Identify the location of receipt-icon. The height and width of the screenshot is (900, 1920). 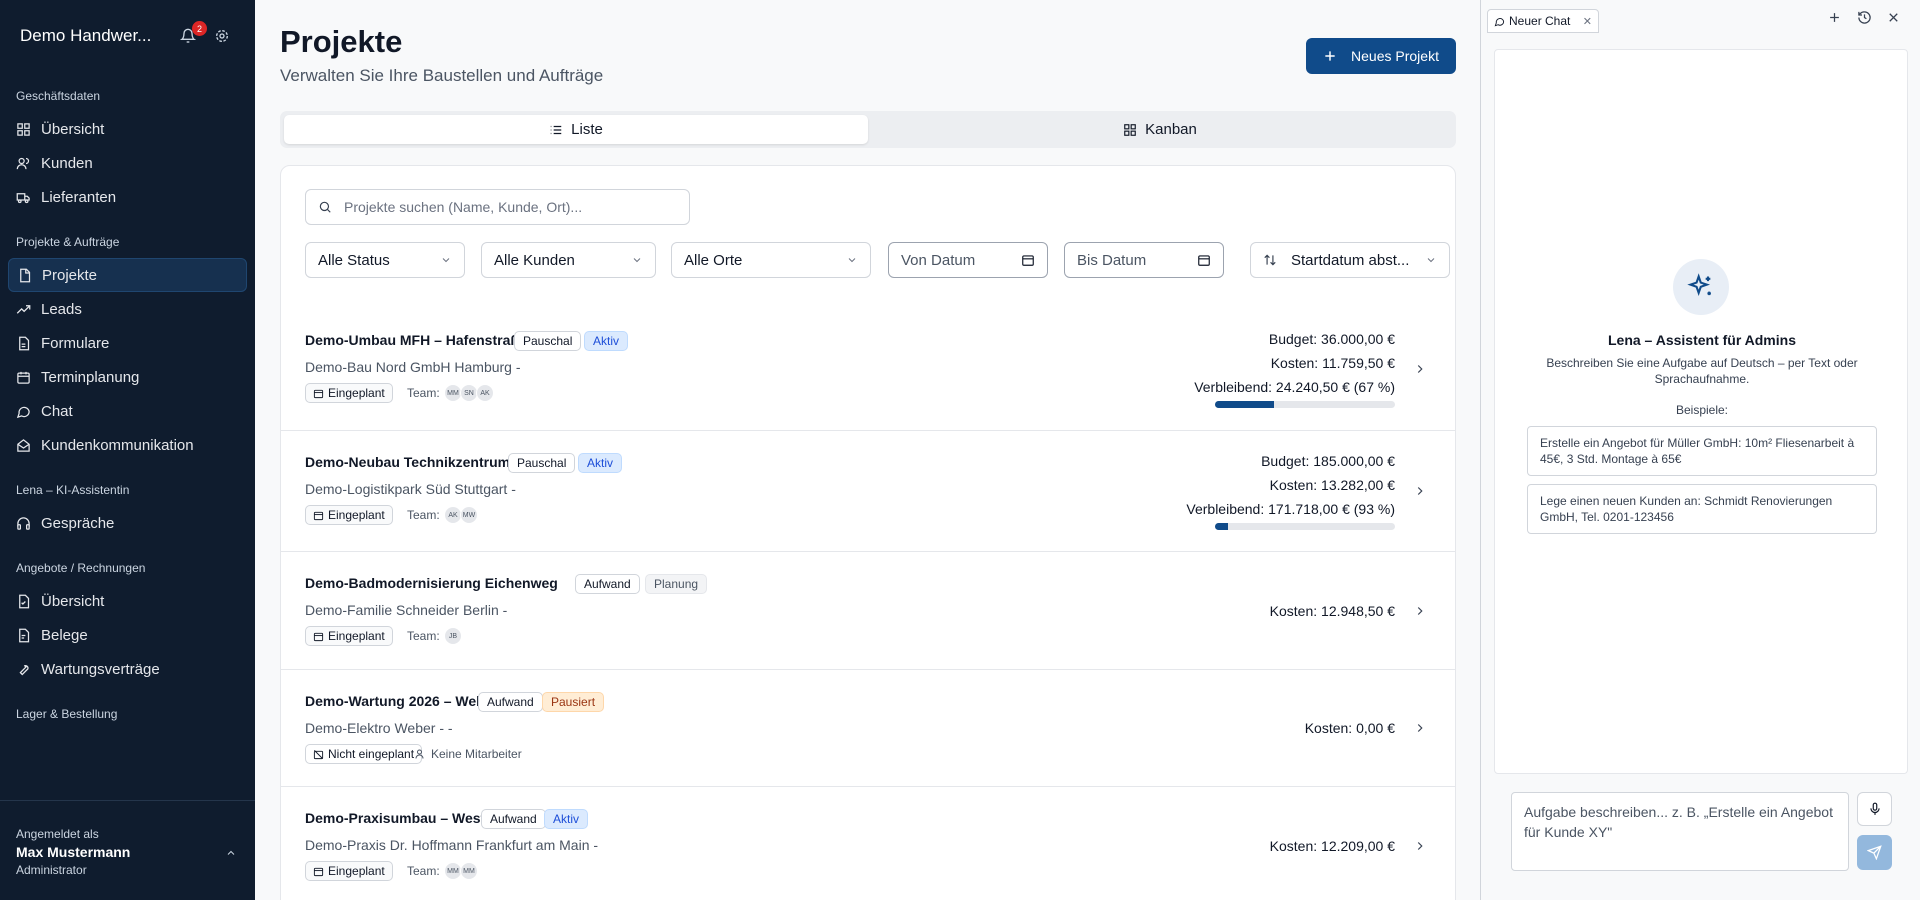
(24, 635).